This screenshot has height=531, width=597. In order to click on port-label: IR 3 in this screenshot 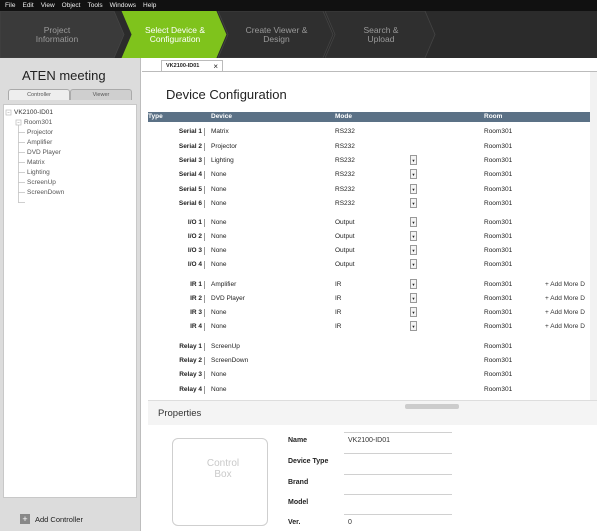, I will do `click(196, 312)`.